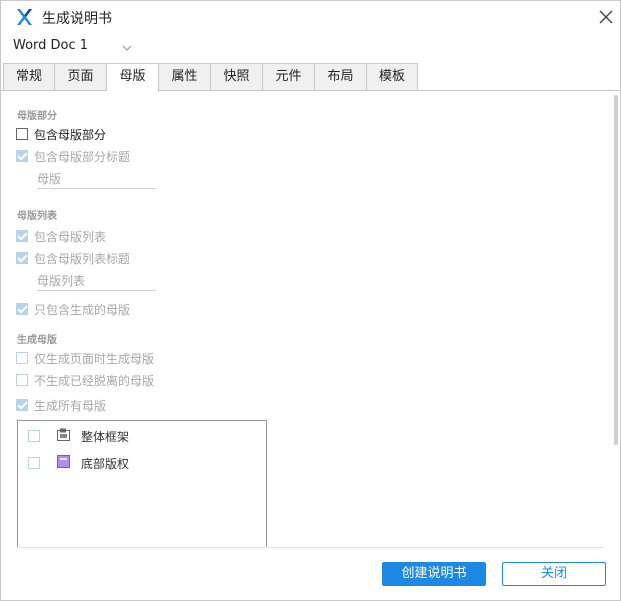 This screenshot has height=601, width=621. What do you see at coordinates (77, 19) in the screenshot?
I see `dialog-title: 生成说明书` at bounding box center [77, 19].